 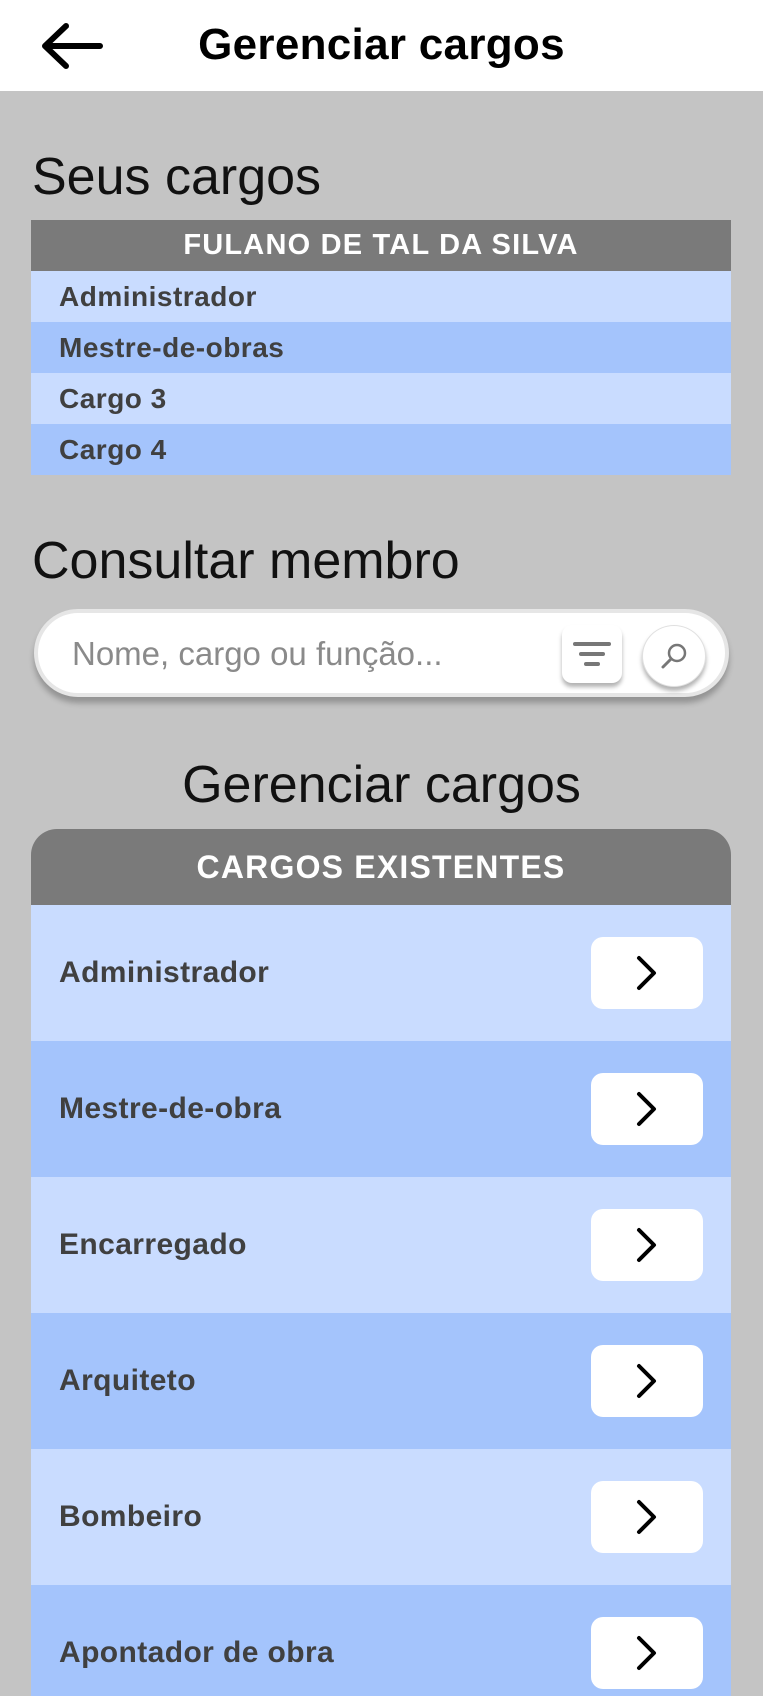 What do you see at coordinates (381, 1245) in the screenshot?
I see `role-row: Encarregado` at bounding box center [381, 1245].